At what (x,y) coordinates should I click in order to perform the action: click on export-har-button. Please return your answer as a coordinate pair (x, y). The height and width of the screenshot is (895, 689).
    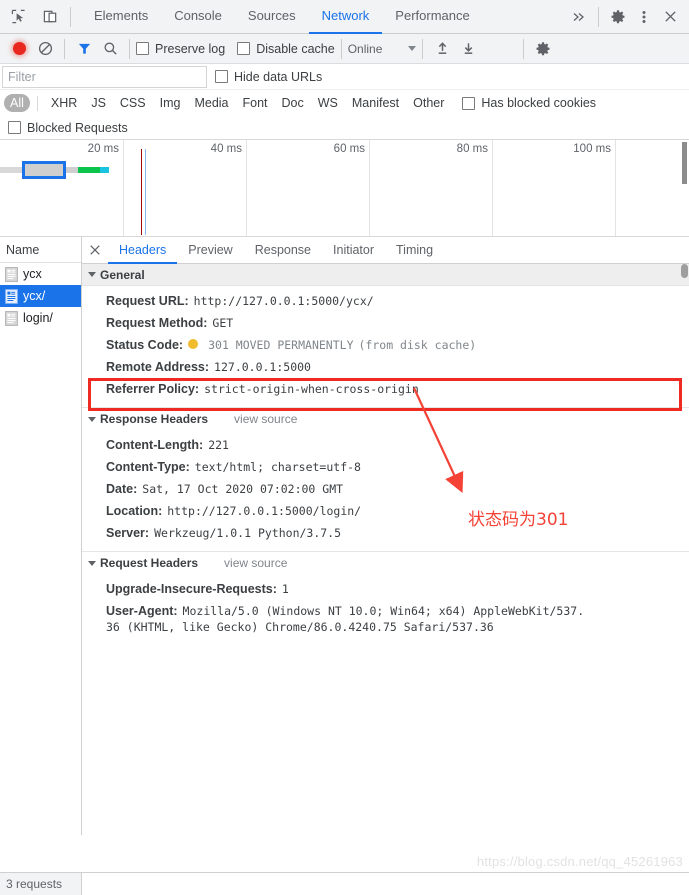
    Looking at the image, I should click on (468, 49).